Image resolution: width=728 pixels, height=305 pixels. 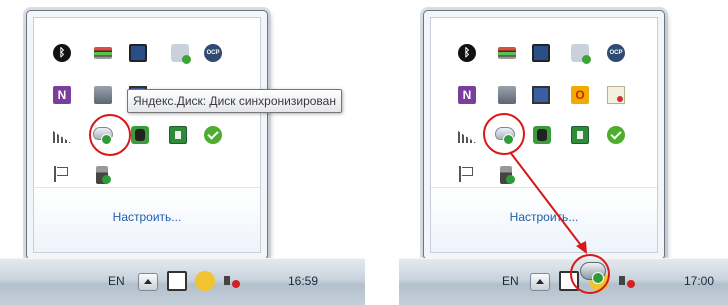 What do you see at coordinates (205, 281) in the screenshot?
I see `messenger-icon` at bounding box center [205, 281].